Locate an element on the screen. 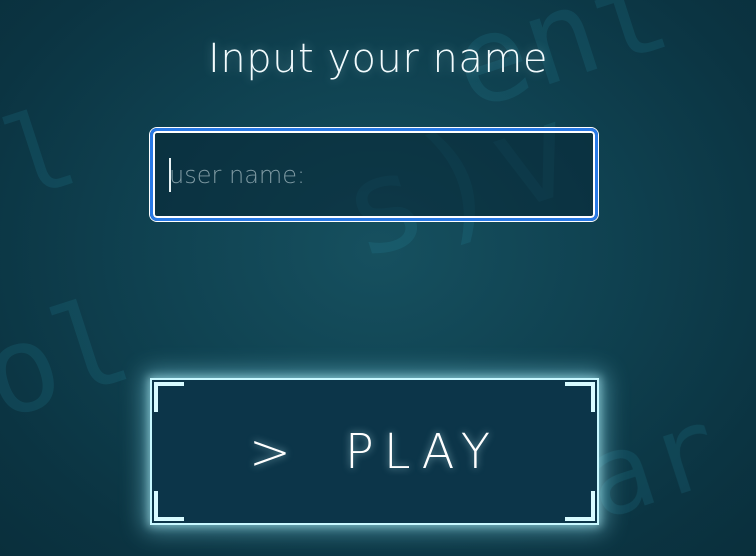 The image size is (756, 556). page-title: Input your name is located at coordinates (378, 59).